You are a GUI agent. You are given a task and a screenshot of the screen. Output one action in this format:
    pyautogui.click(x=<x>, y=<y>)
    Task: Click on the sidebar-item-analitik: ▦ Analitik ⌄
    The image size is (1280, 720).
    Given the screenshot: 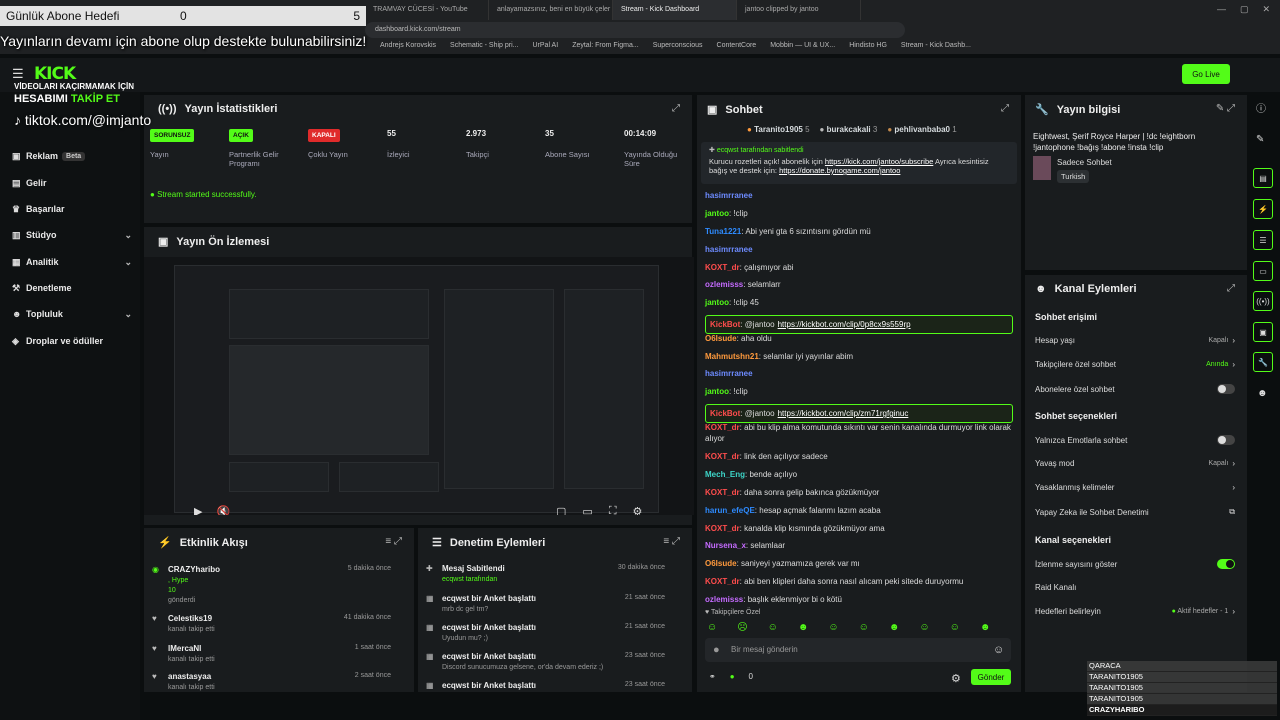 What is the action you would take?
    pyautogui.click(x=72, y=262)
    